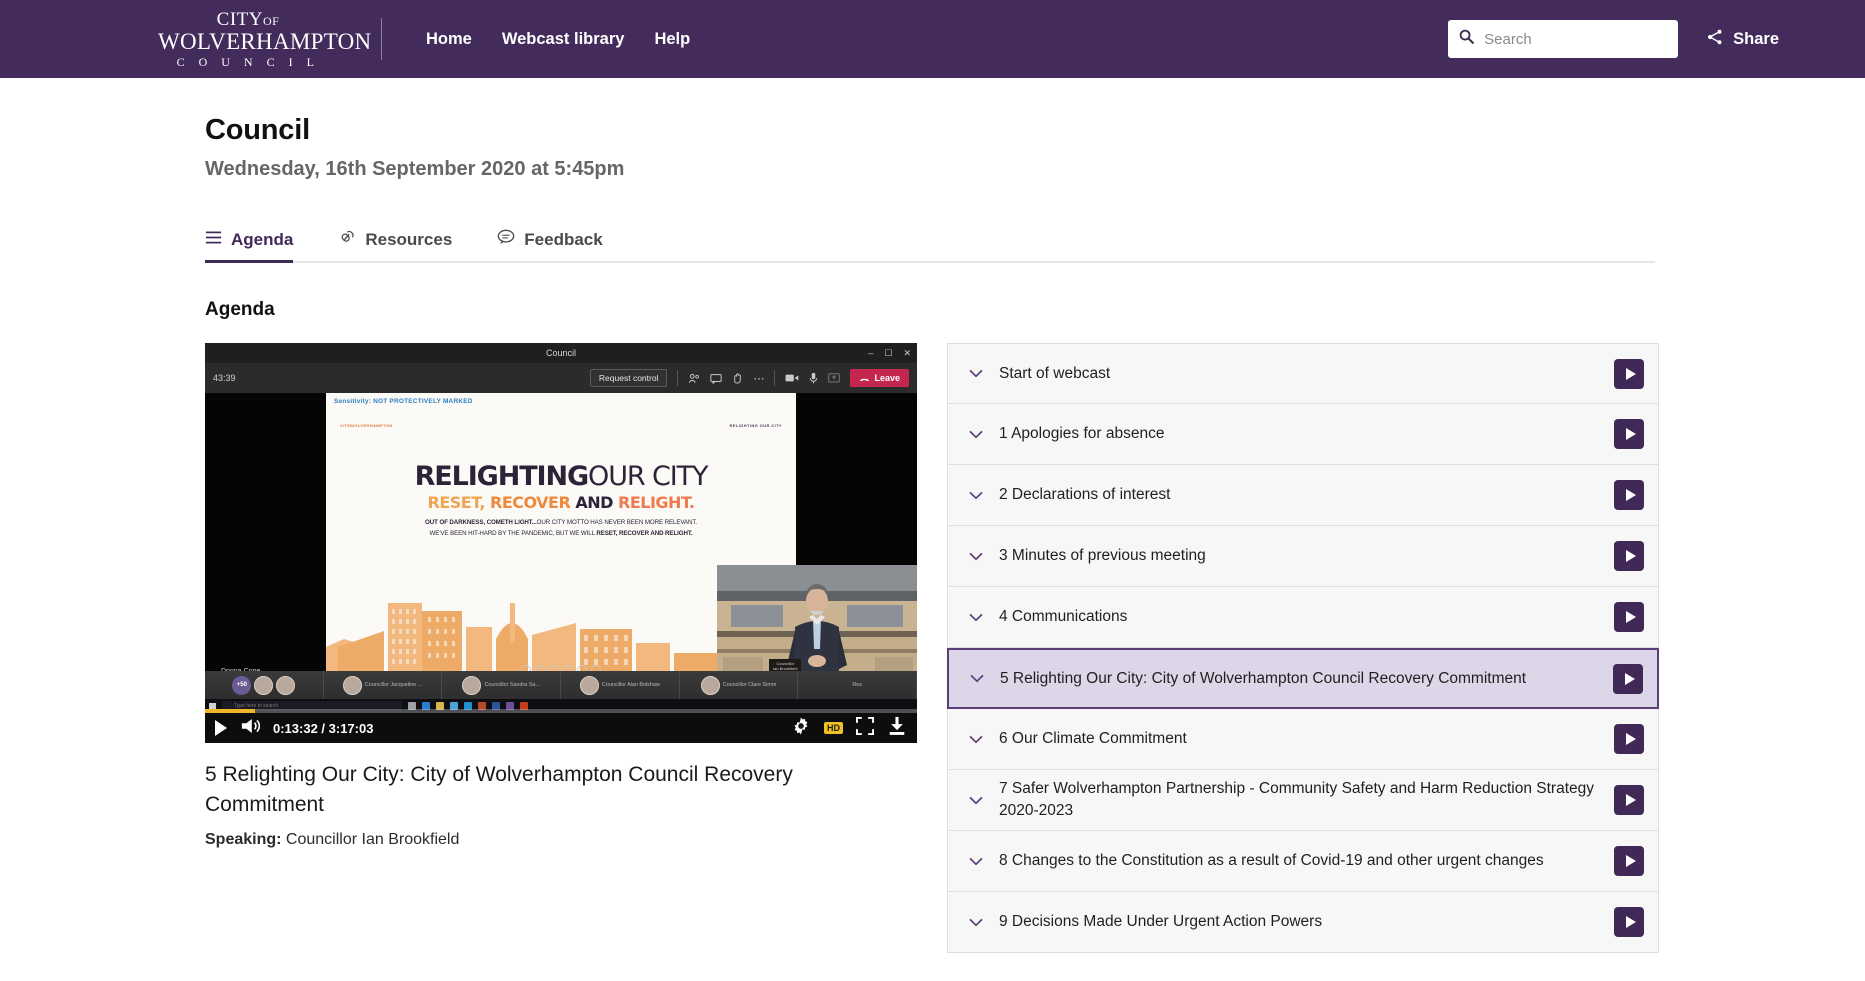  I want to click on volume-icon, so click(250, 728).